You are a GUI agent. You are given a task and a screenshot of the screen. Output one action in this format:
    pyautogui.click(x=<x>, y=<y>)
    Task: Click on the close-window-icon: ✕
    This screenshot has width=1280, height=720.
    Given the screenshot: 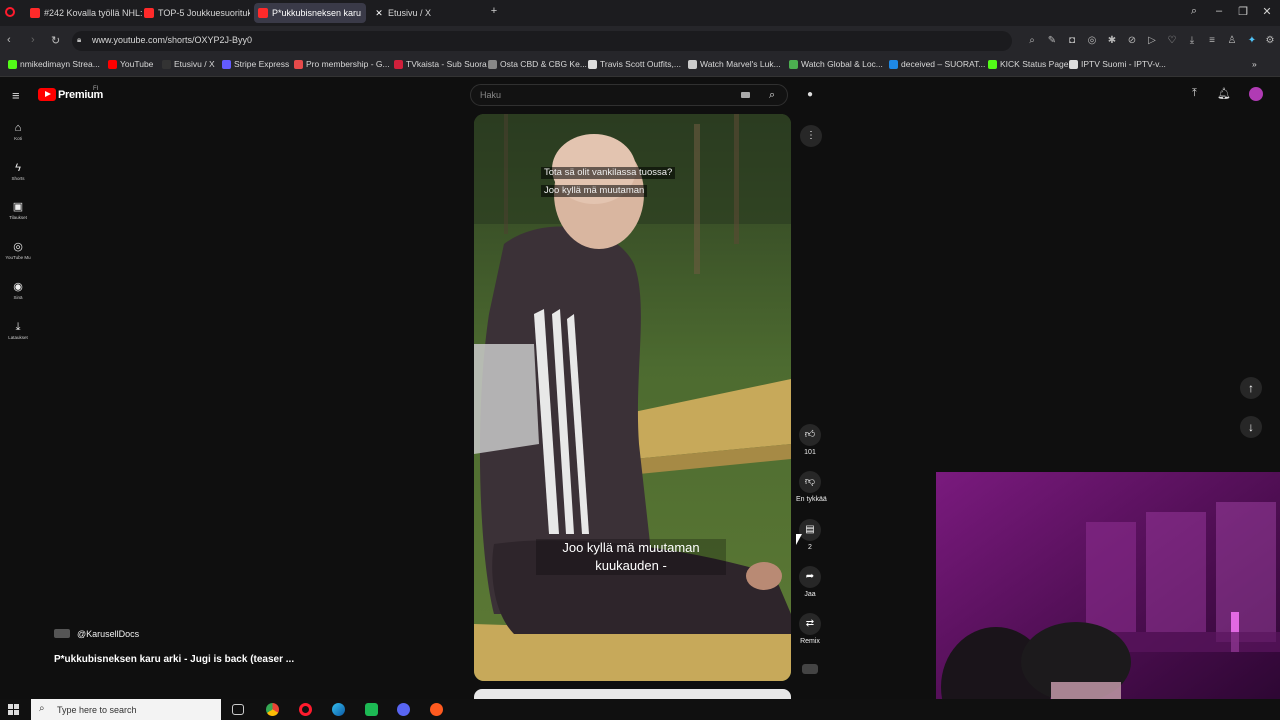 What is the action you would take?
    pyautogui.click(x=1267, y=11)
    